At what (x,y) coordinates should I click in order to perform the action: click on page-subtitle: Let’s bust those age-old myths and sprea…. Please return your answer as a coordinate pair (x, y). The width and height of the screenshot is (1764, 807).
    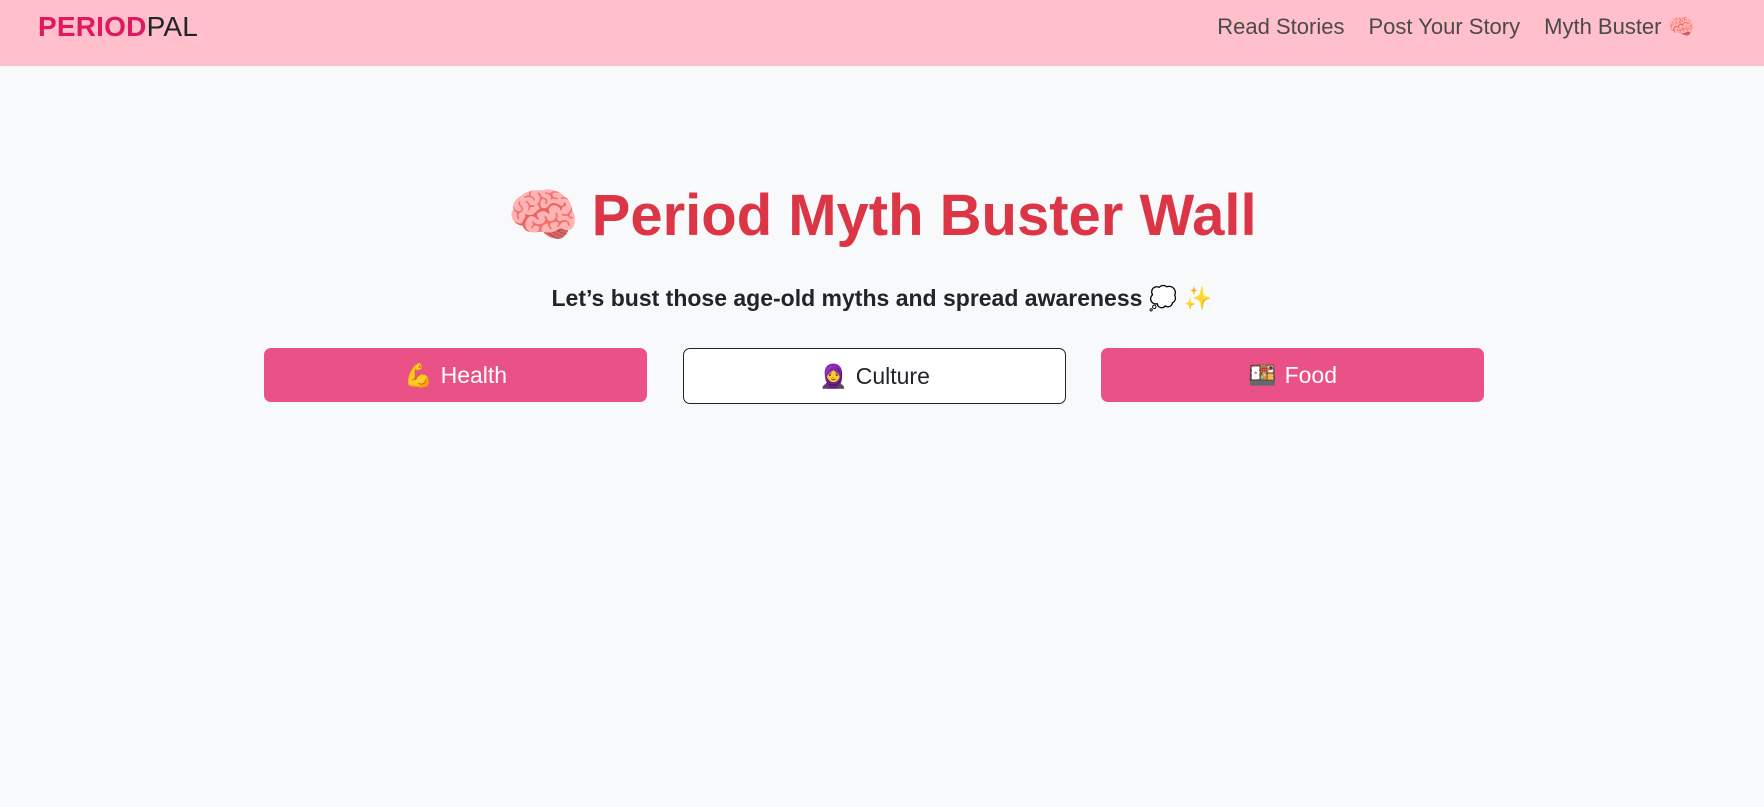
    Looking at the image, I should click on (882, 298).